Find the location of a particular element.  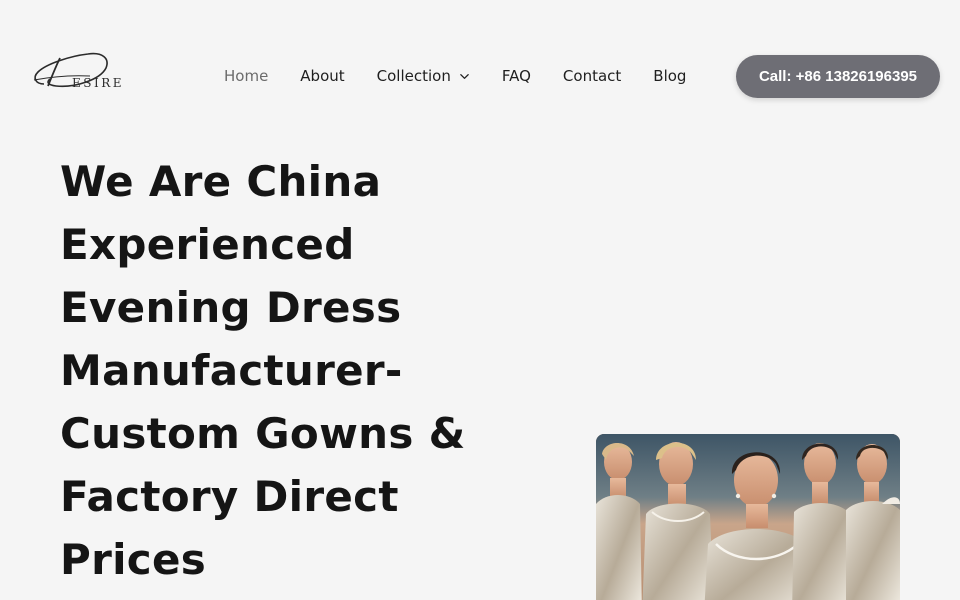

call-button: Call: +86 13826196395 is located at coordinates (838, 76).